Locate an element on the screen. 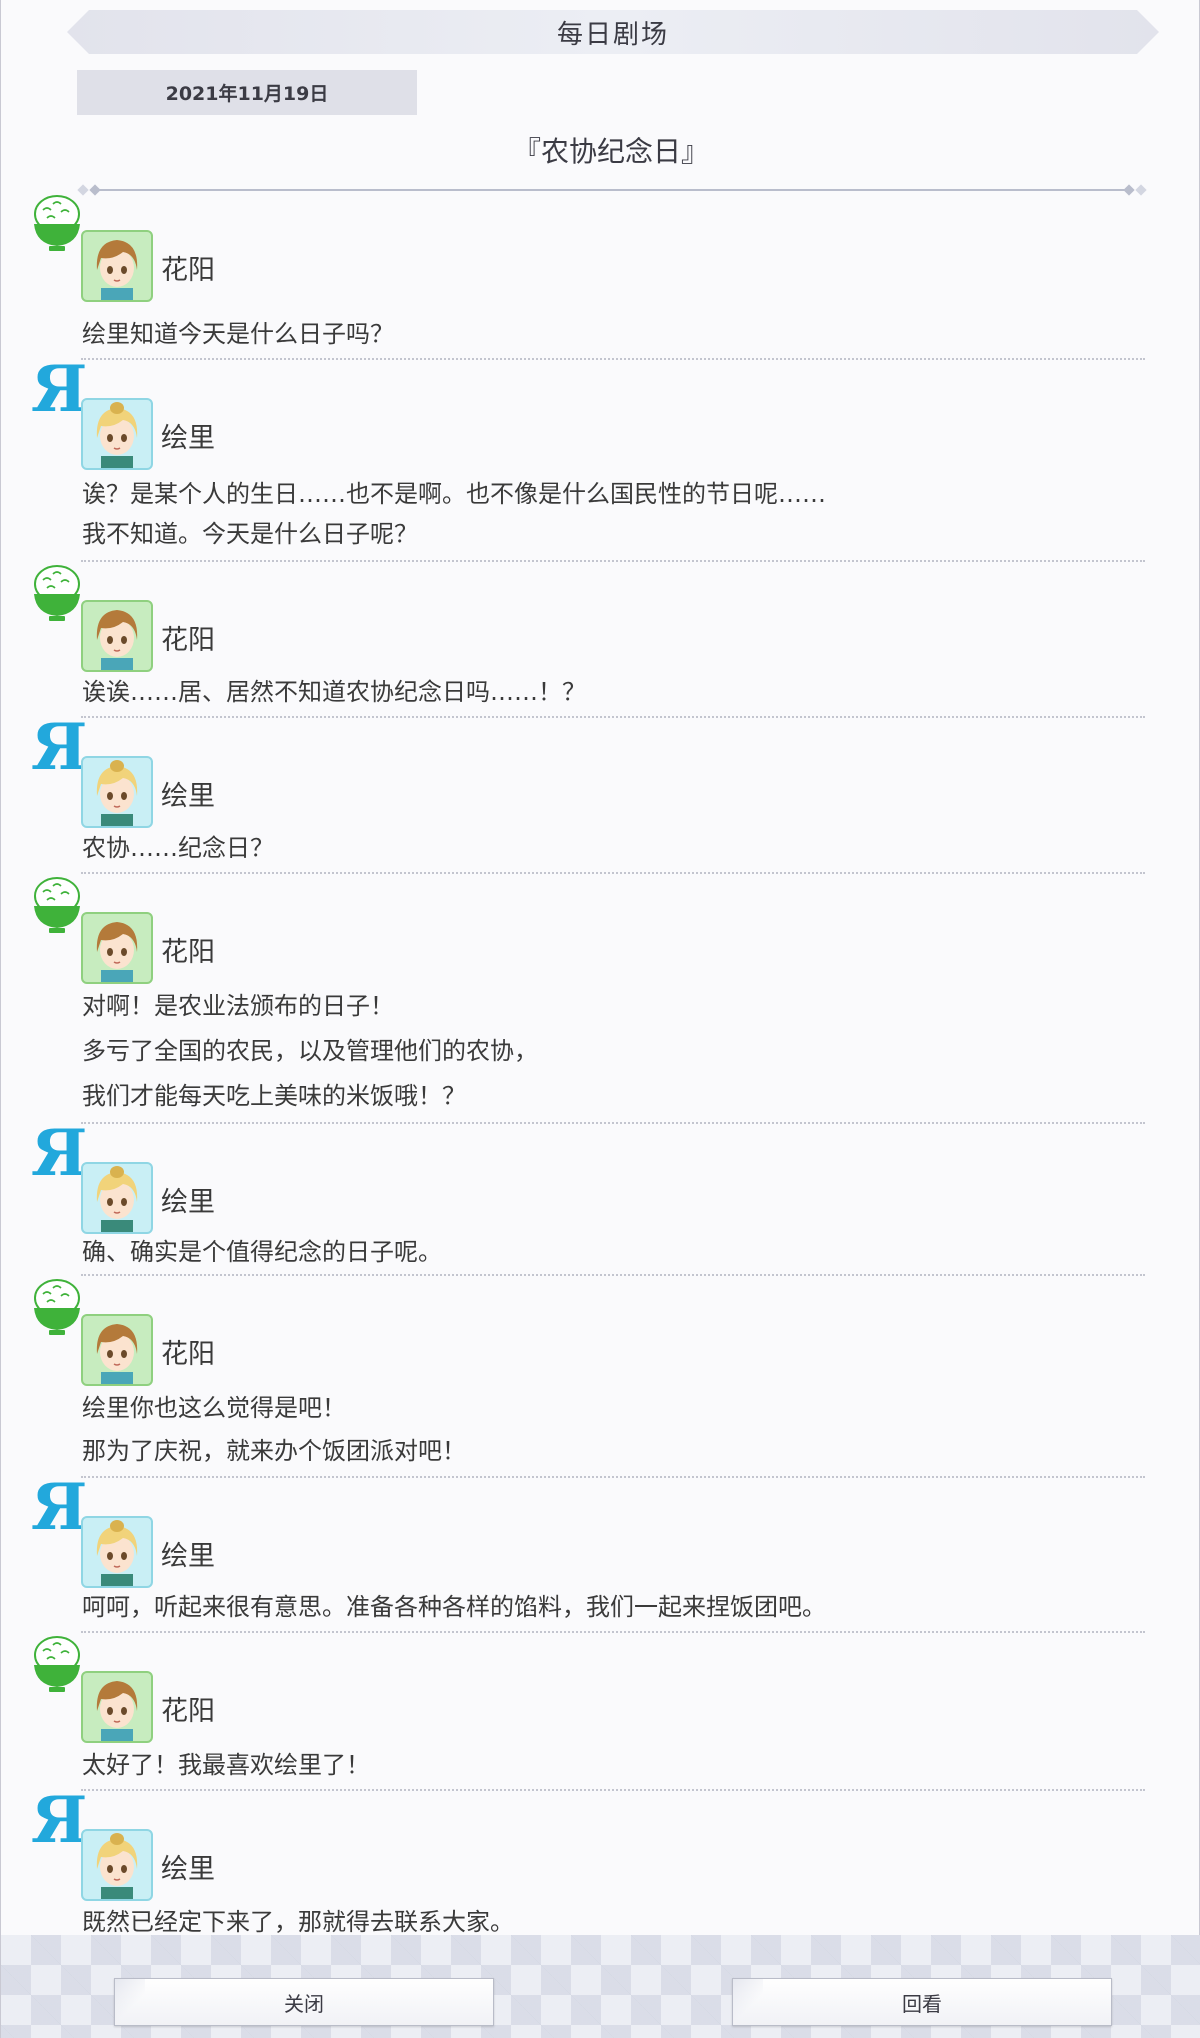 This screenshot has width=1200, height=2038. message-line: 诶诶……居、居然不知道农协纪念日吗……！？ is located at coordinates (334, 692).